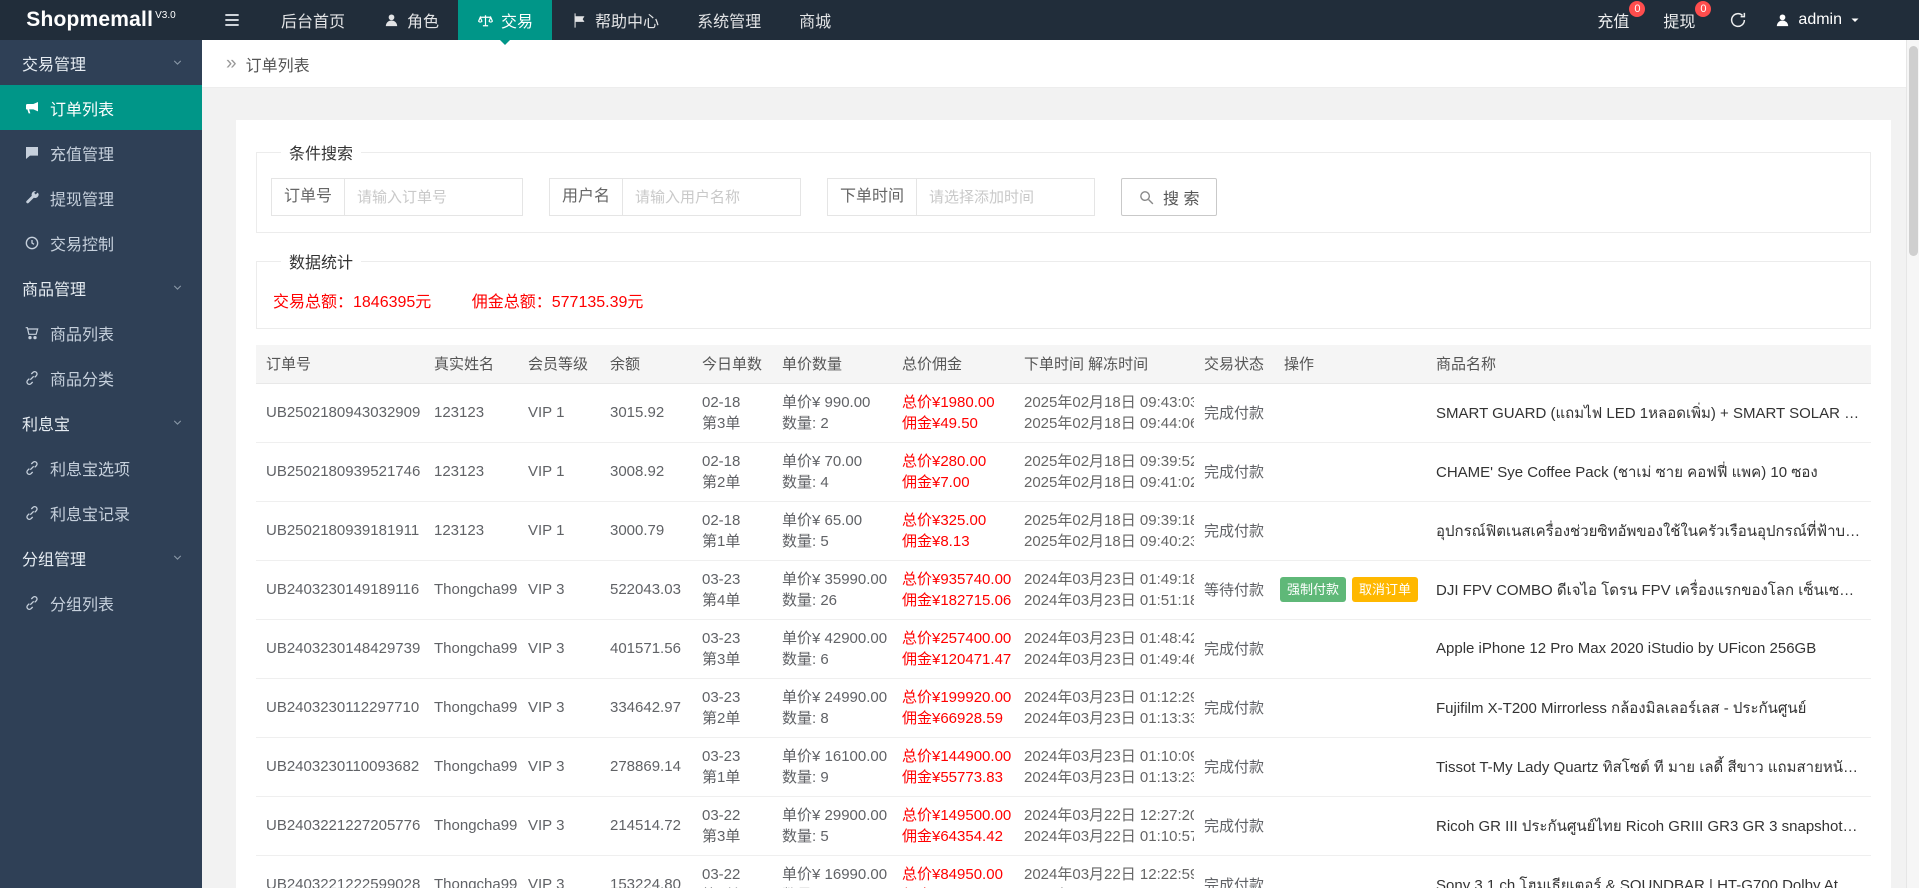 The height and width of the screenshot is (888, 1919). What do you see at coordinates (729, 20) in the screenshot?
I see `nav-item-system-manage: 系统管理` at bounding box center [729, 20].